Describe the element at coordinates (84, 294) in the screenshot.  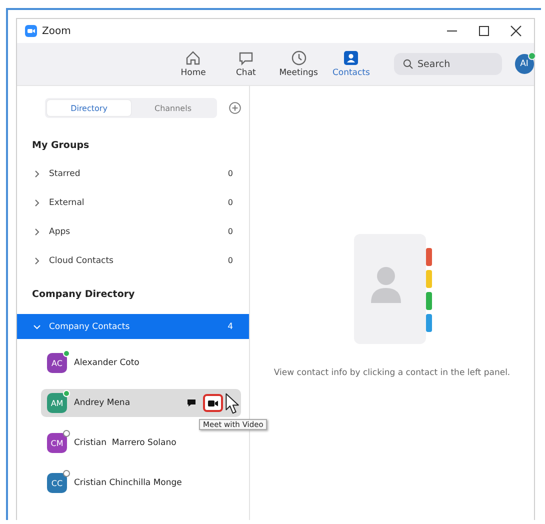
I see `section-heading: Company Directory` at that location.